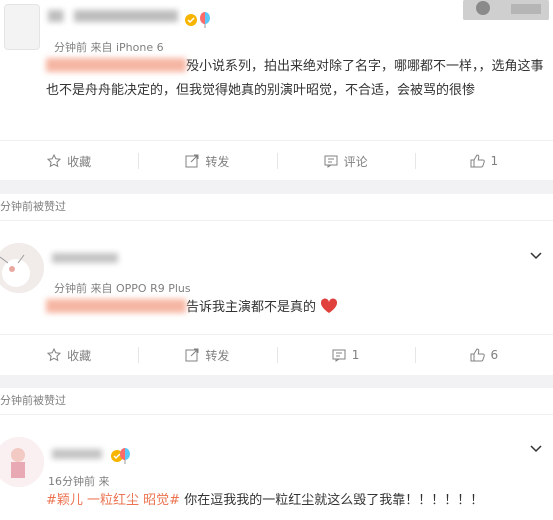 This screenshot has height=520, width=553. Describe the element at coordinates (329, 305) in the screenshot. I see `heart-icon` at that location.